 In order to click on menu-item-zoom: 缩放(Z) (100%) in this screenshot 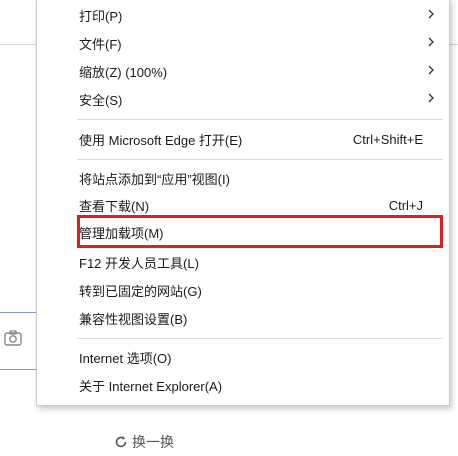, I will do `click(243, 71)`.